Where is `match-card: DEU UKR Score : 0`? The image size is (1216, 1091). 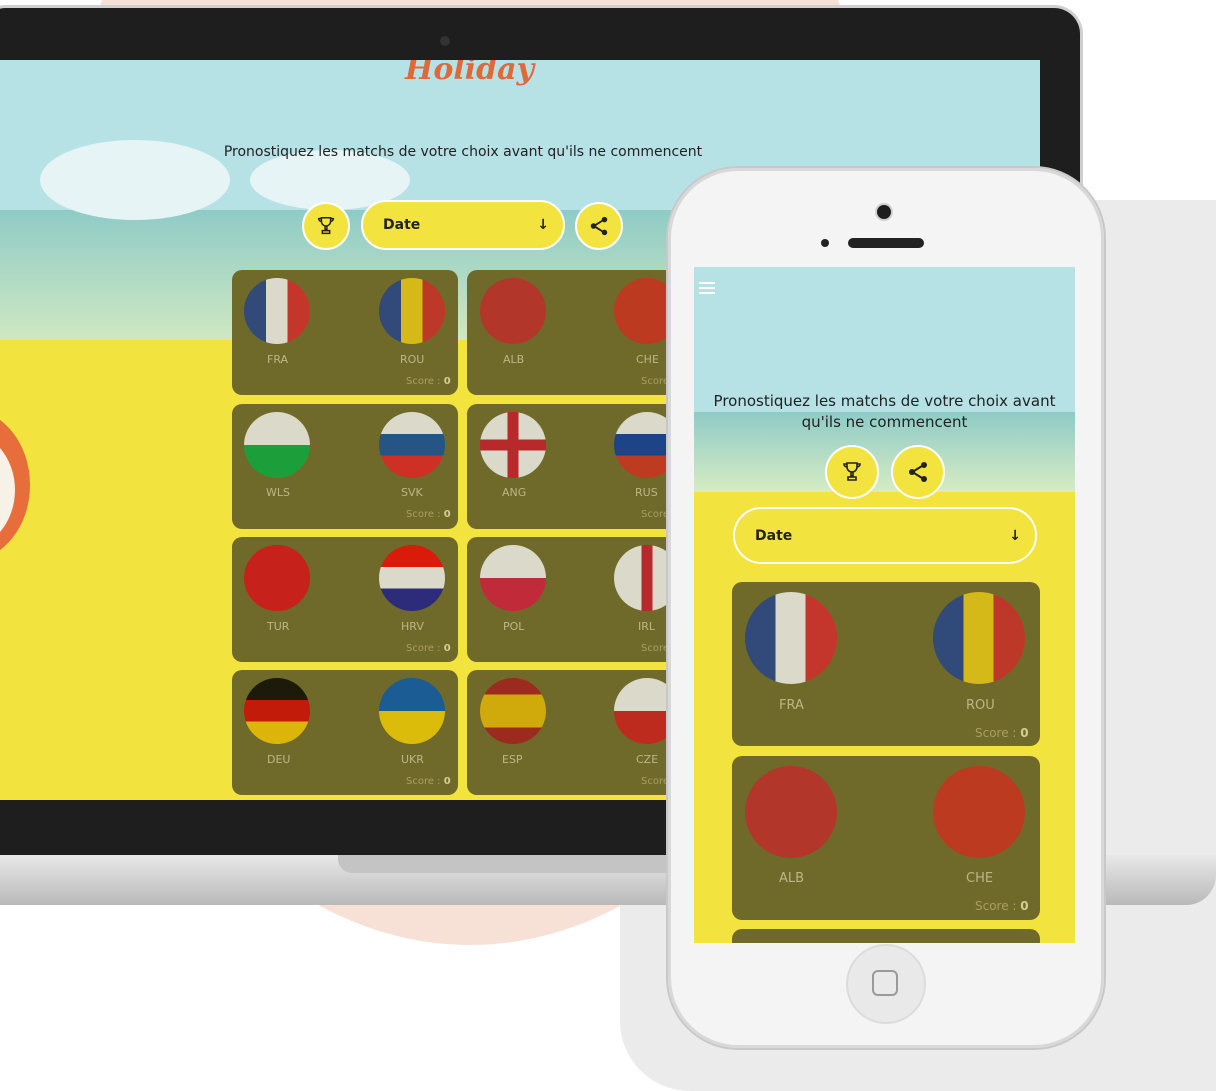
match-card: DEU UKR Score : 0 is located at coordinates (345, 732).